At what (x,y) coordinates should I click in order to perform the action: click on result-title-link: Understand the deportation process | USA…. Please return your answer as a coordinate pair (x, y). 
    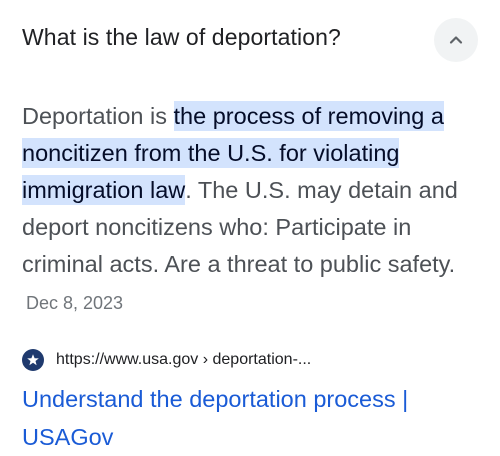
    Looking at the image, I should click on (242, 418).